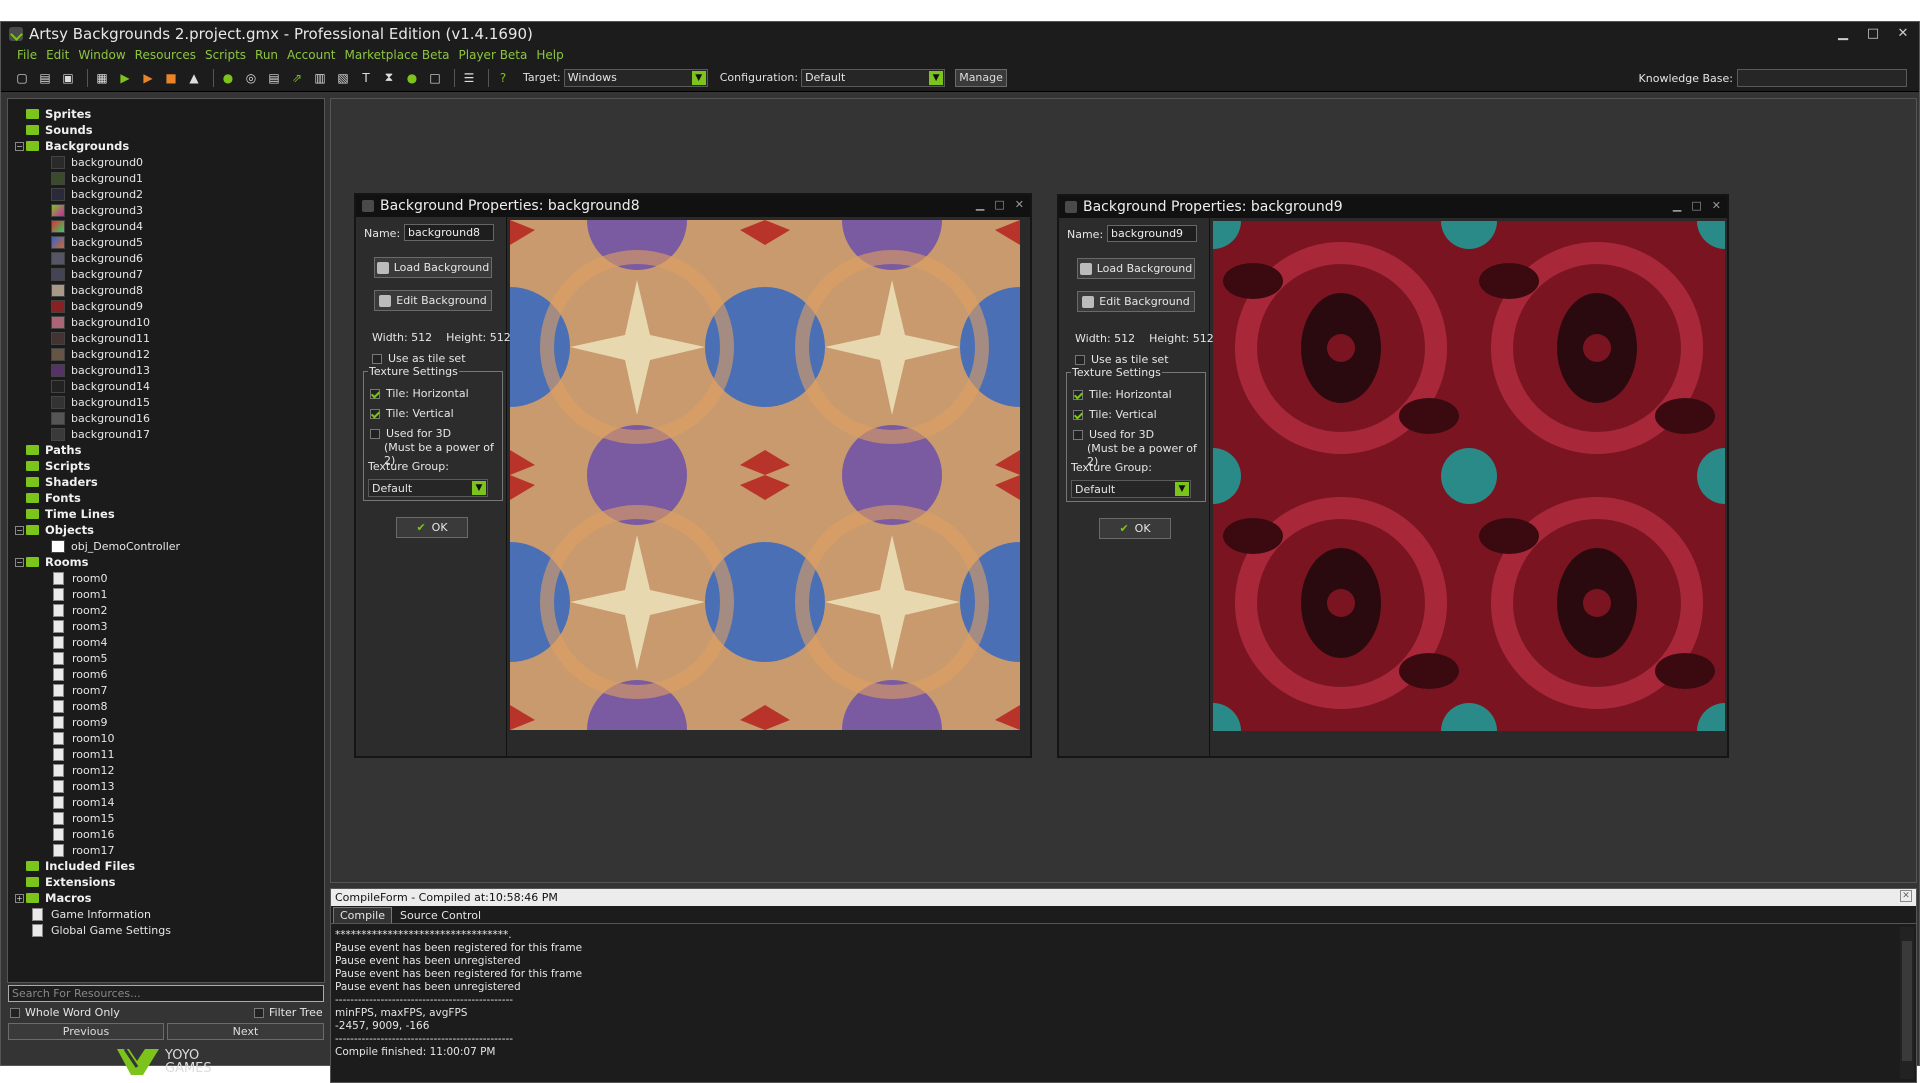 The width and height of the screenshot is (1920, 1083). Describe the element at coordinates (412, 78) in the screenshot. I see `add-object-icon: ●` at that location.